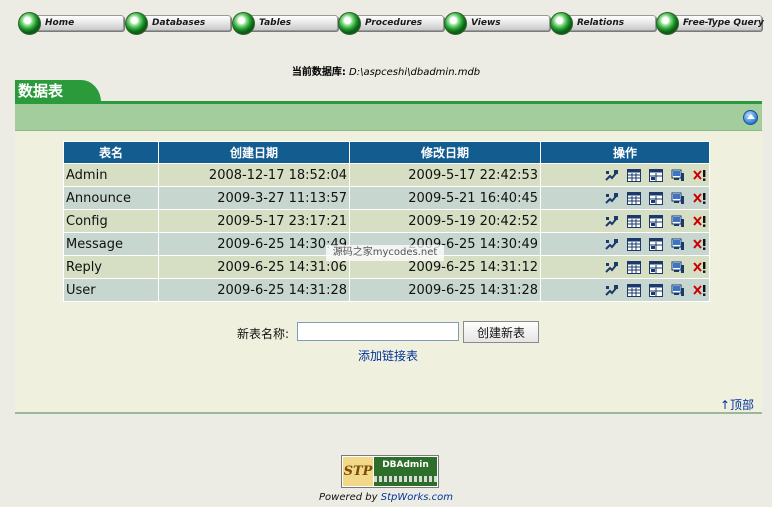  Describe the element at coordinates (608, 23) in the screenshot. I see `nav-relations-label: Relations` at that location.